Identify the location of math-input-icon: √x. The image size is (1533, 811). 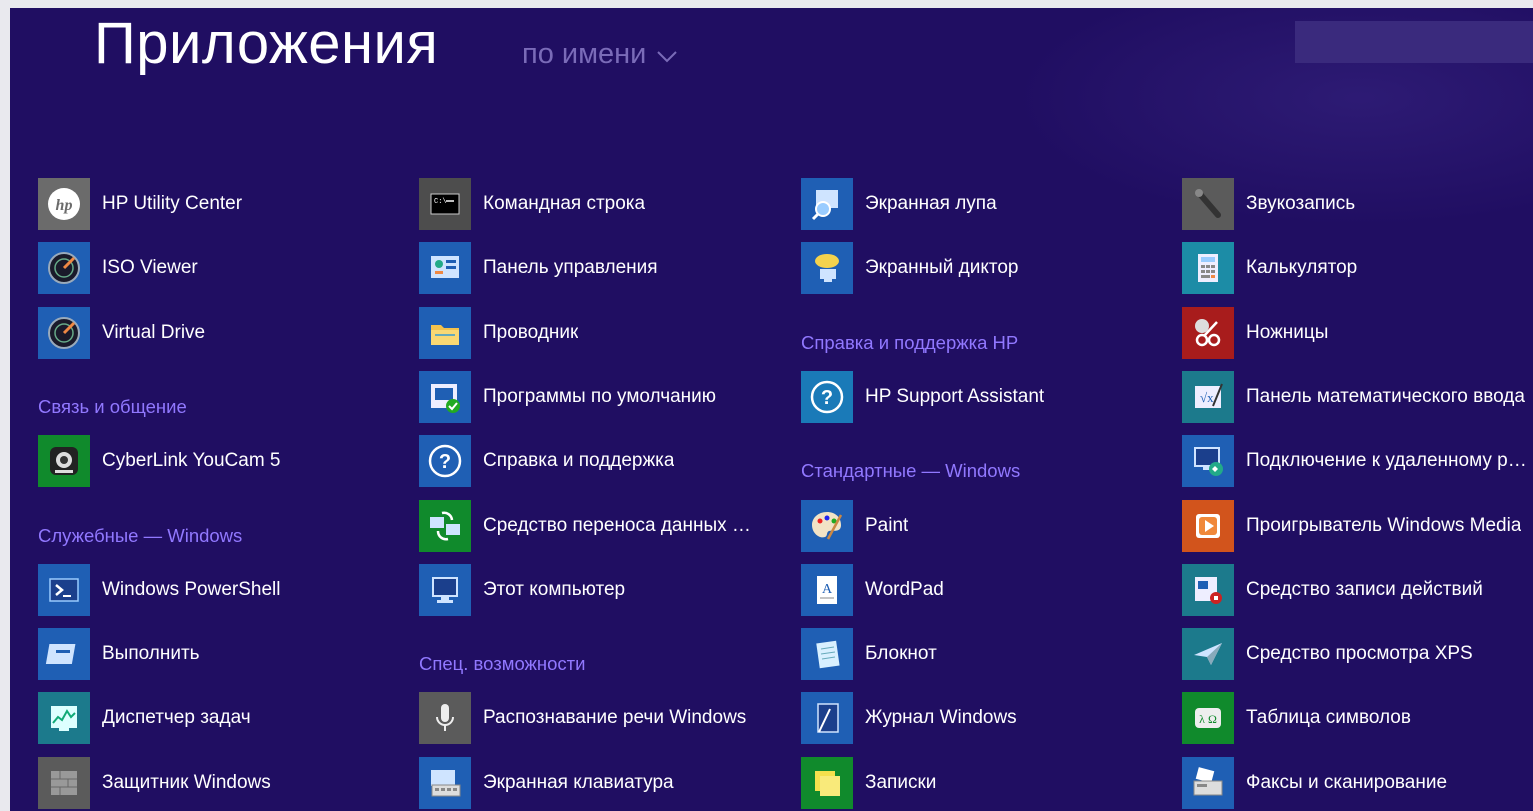
(1208, 396).